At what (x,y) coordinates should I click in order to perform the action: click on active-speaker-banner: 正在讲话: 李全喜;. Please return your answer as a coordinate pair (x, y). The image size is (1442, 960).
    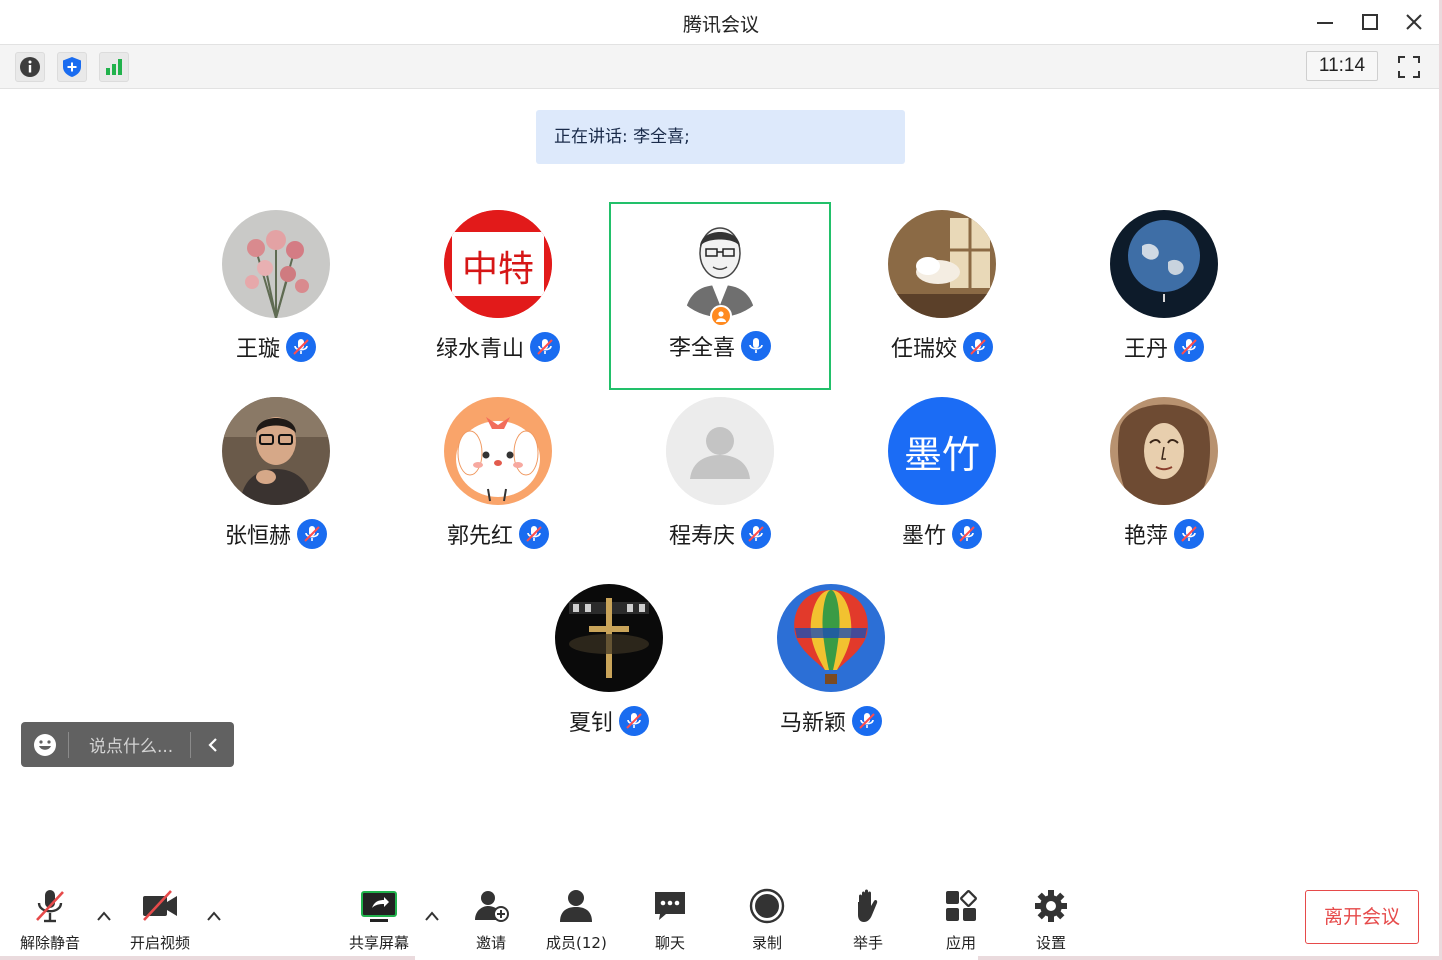
    Looking at the image, I should click on (720, 137).